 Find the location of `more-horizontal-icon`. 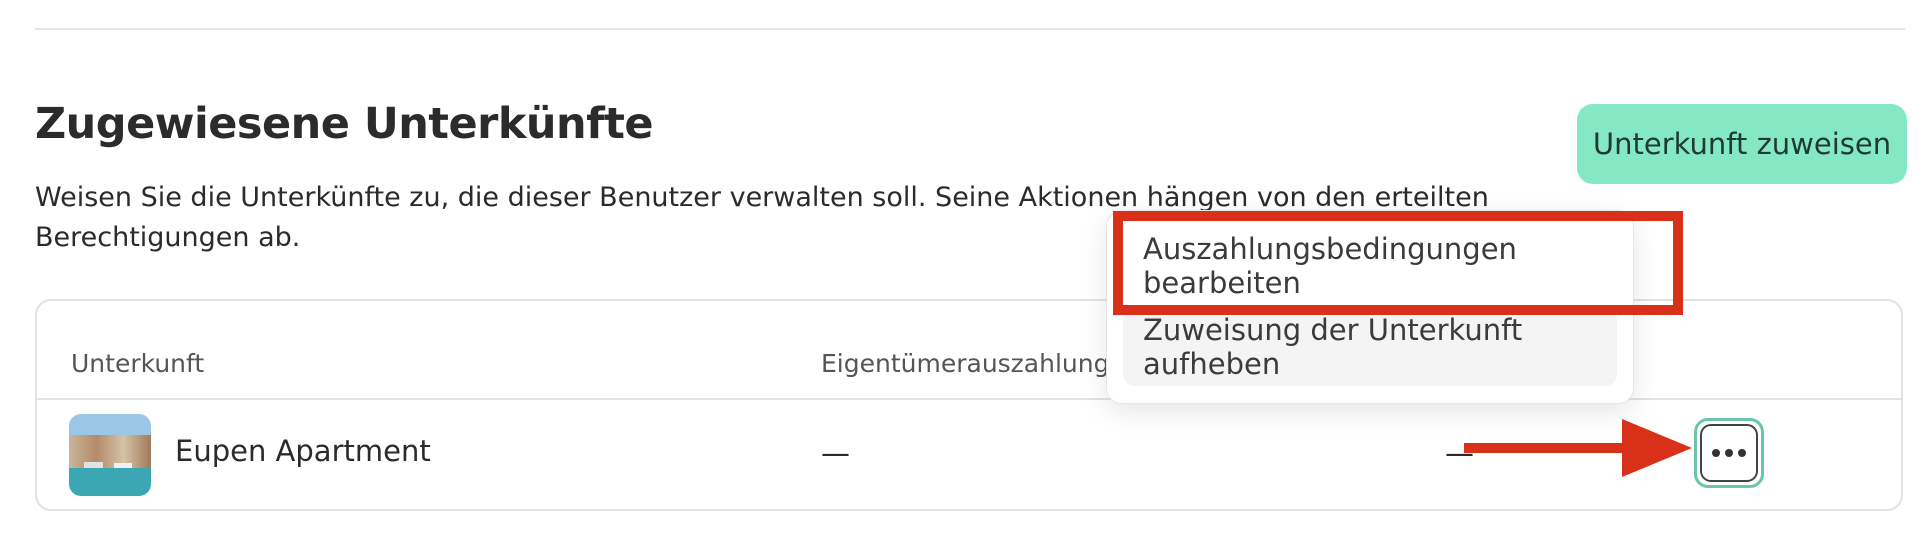

more-horizontal-icon is located at coordinates (1729, 453).